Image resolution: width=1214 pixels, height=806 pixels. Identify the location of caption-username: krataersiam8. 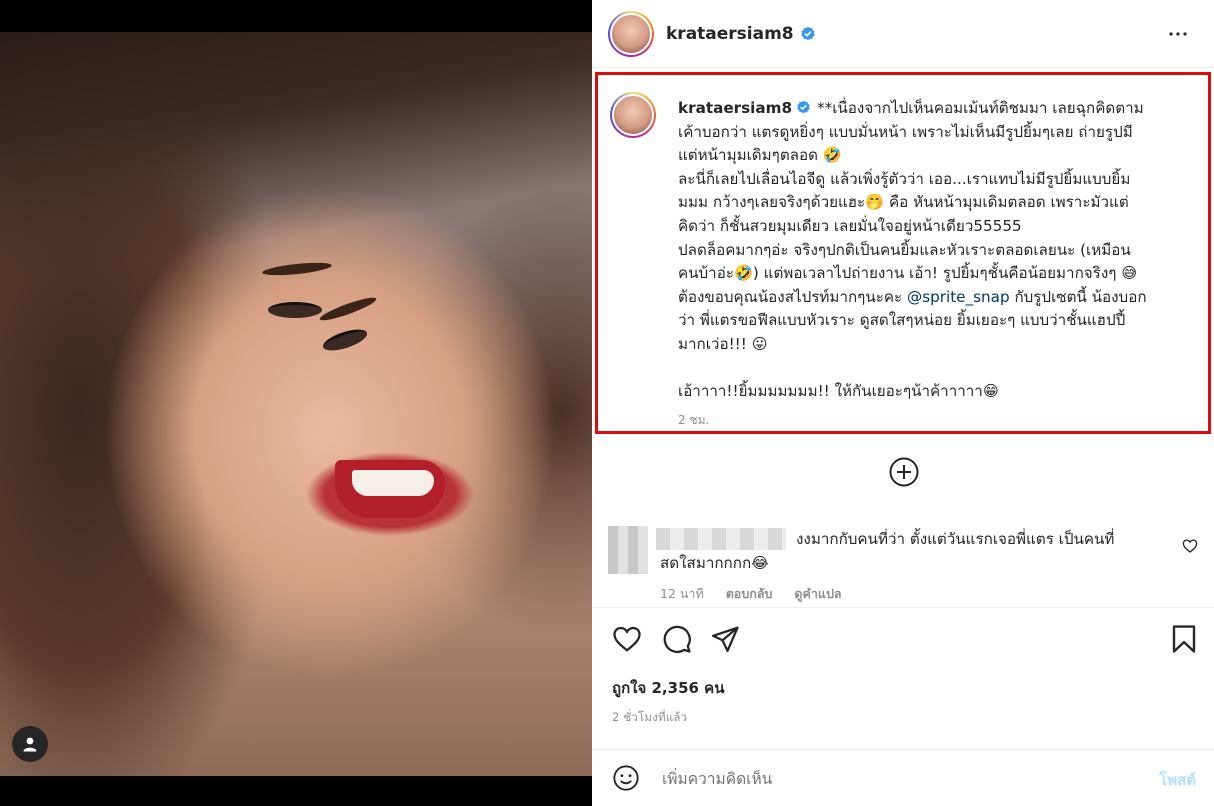
(735, 108).